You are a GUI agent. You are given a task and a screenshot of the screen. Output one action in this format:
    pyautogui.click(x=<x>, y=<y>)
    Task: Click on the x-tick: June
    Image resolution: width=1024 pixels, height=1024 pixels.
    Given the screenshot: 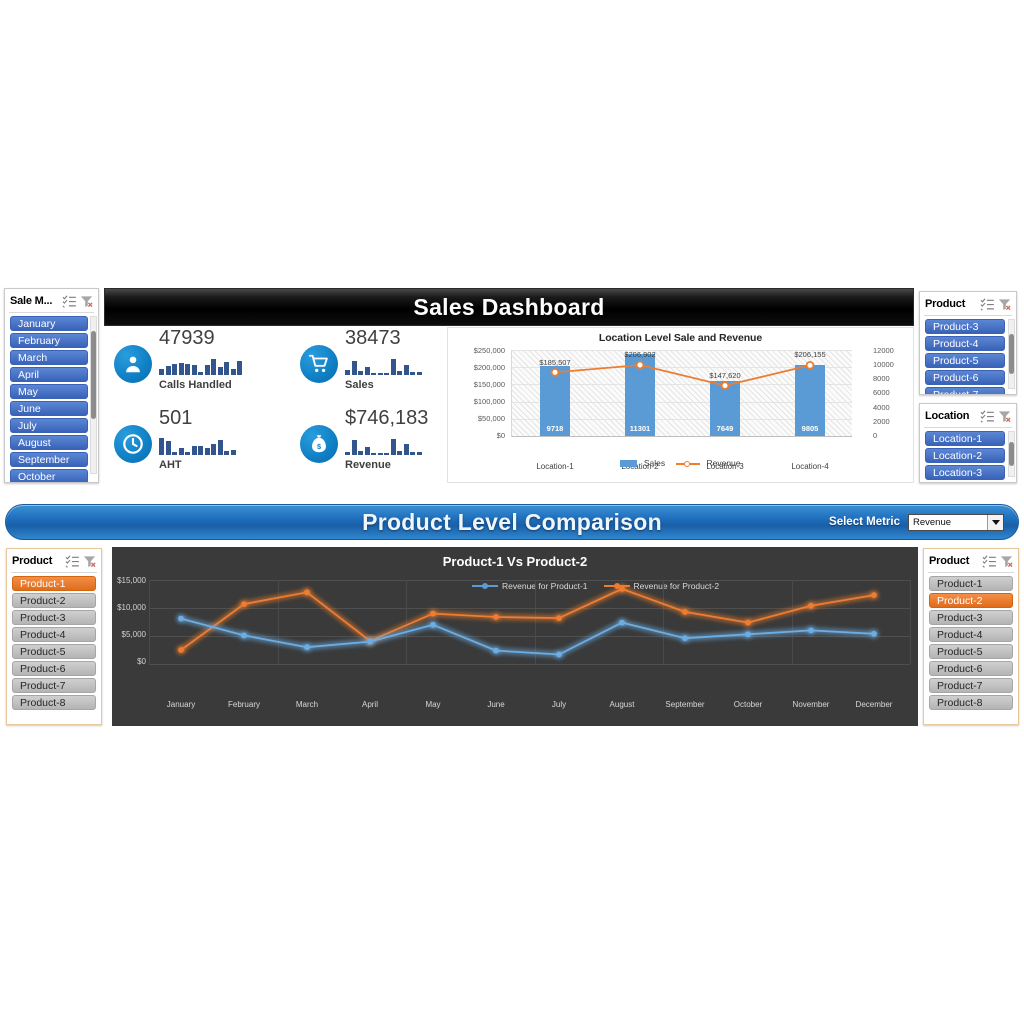 What is the action you would take?
    pyautogui.click(x=496, y=704)
    